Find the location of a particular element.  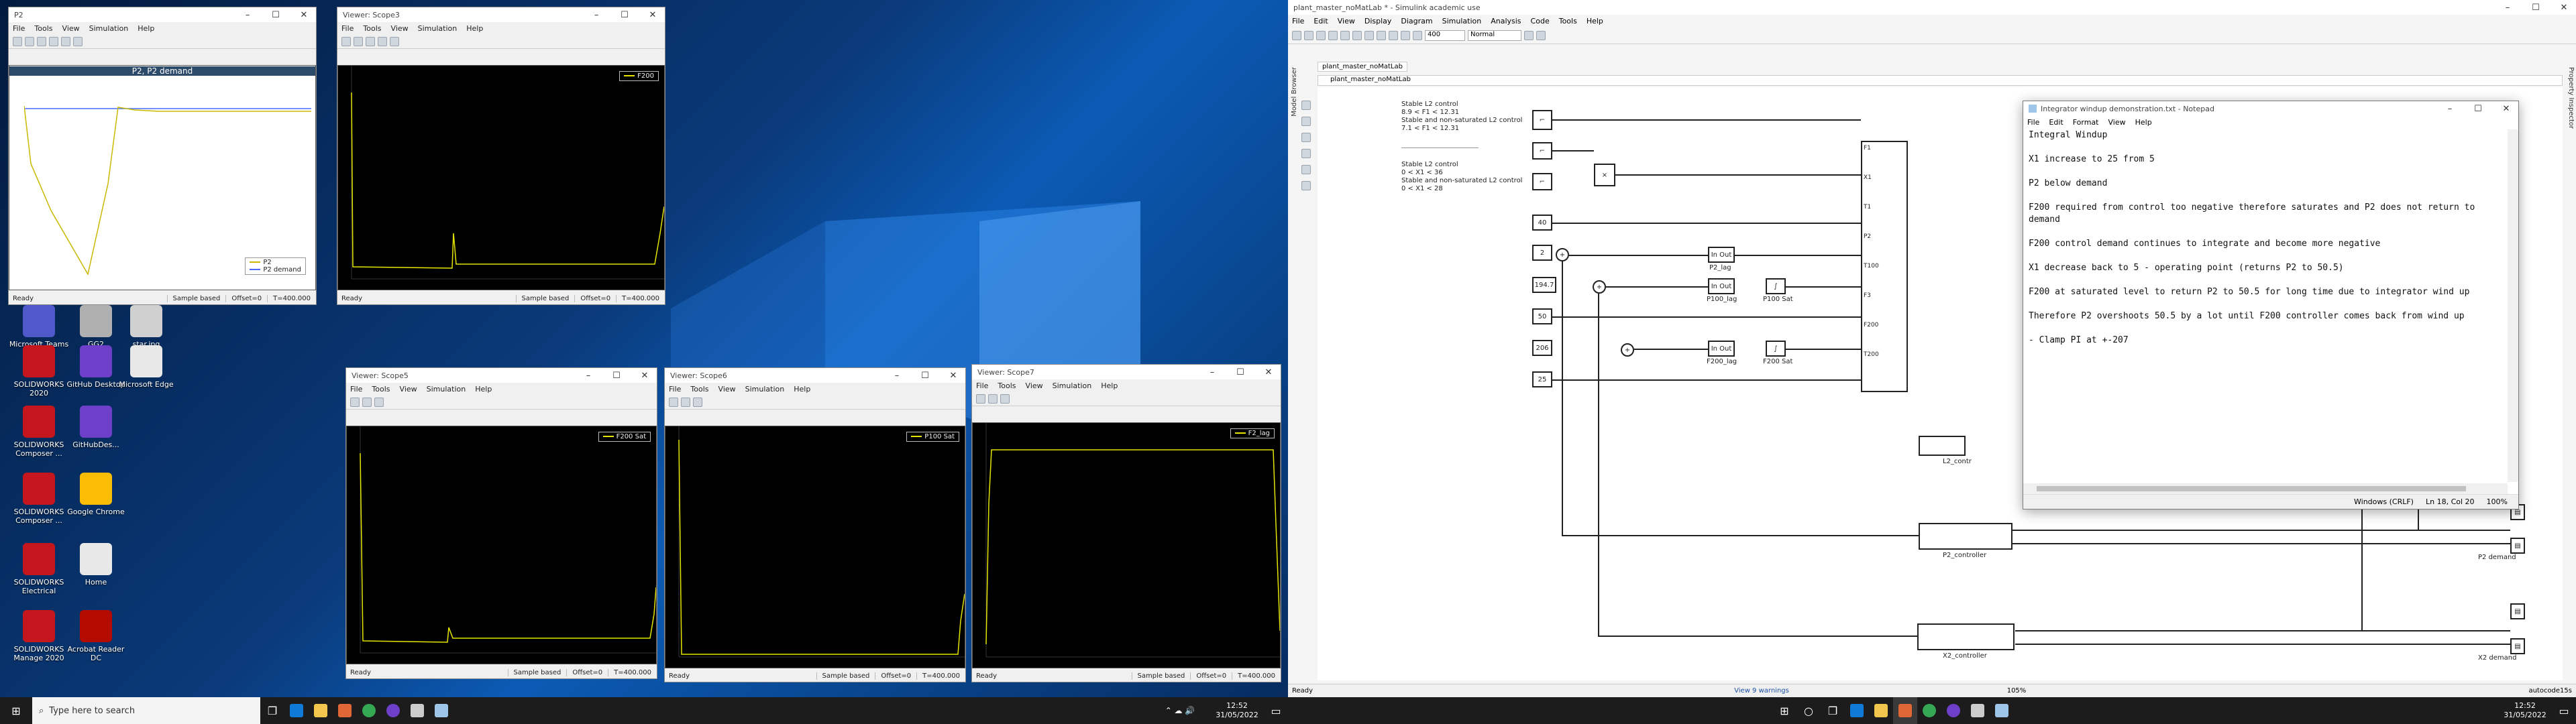

matlab-taskbar-icon is located at coordinates (345, 710).